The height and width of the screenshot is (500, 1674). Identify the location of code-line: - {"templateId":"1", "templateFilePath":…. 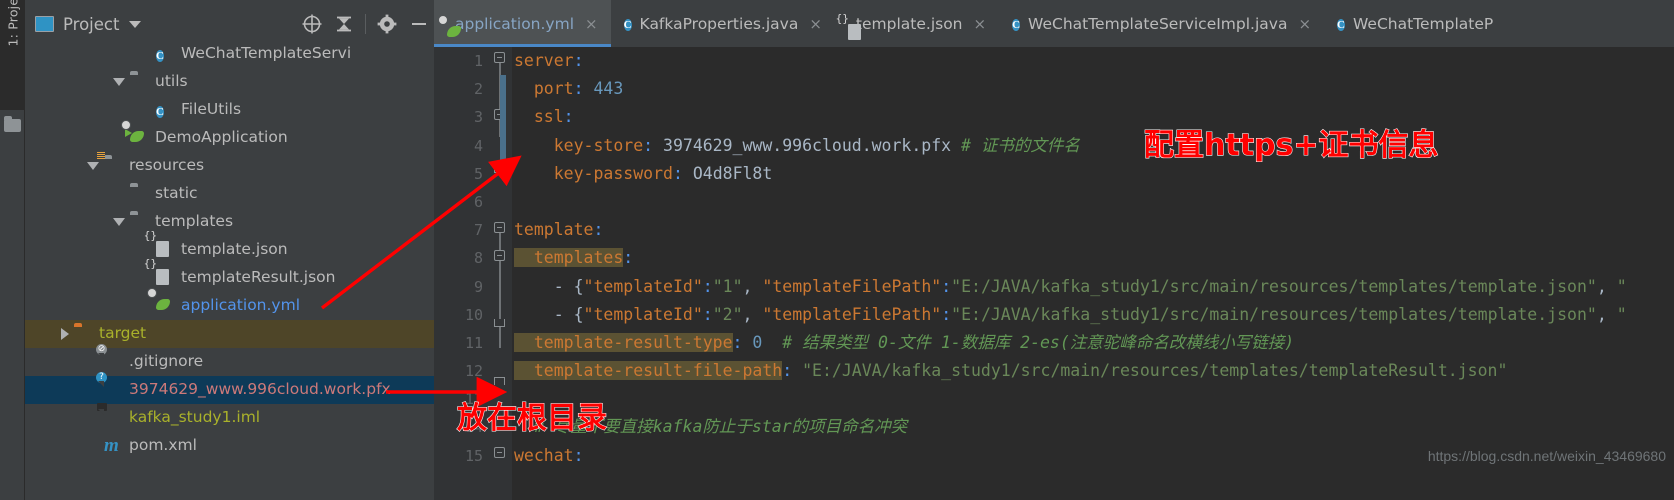
(1094, 287).